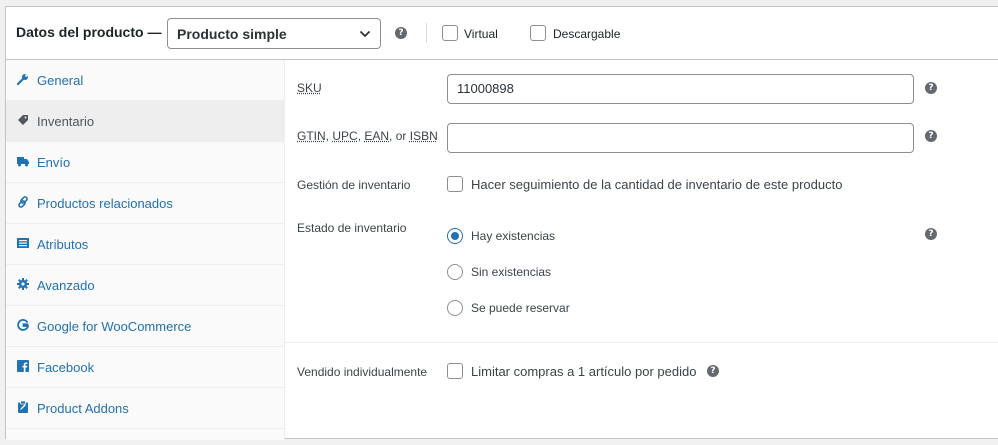 This screenshot has width=998, height=445. I want to click on facebook-icon, so click(23, 366).